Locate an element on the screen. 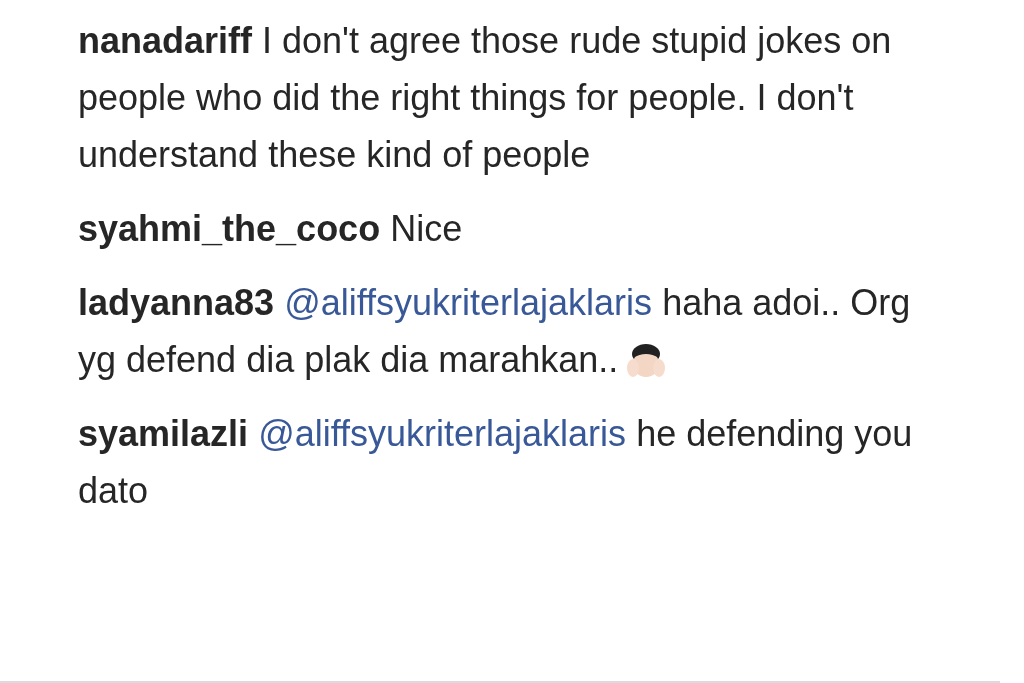 The image size is (1024, 683). comment-text: syahmi_the_coco Nice is located at coordinates (271, 229).